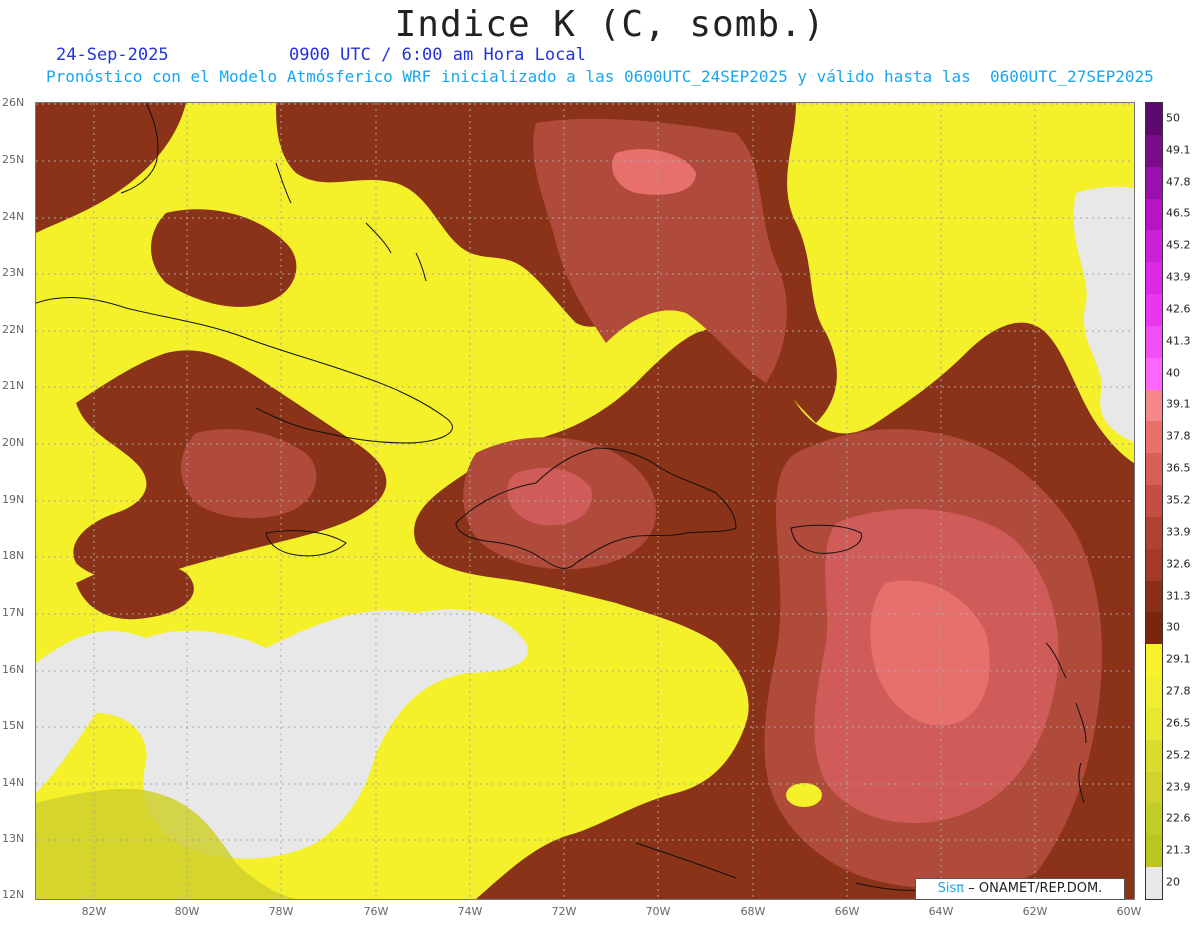 Image resolution: width=1200 pixels, height=927 pixels. What do you see at coordinates (847, 911) in the screenshot?
I see `lon-label-66w: 66W` at bounding box center [847, 911].